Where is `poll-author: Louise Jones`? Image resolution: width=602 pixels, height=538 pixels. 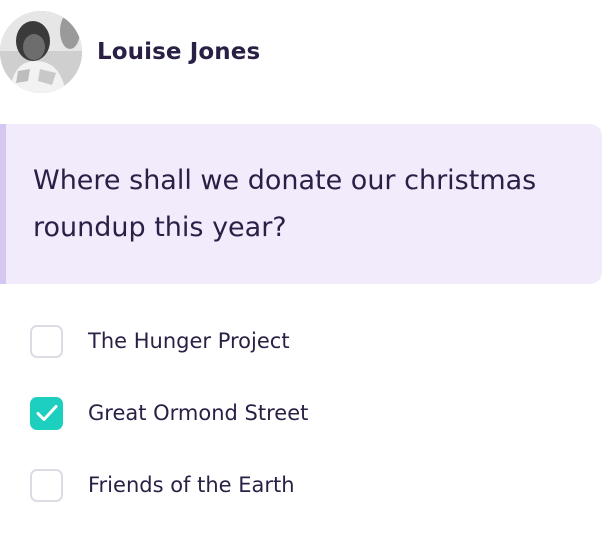 poll-author: Louise Jones is located at coordinates (130, 52).